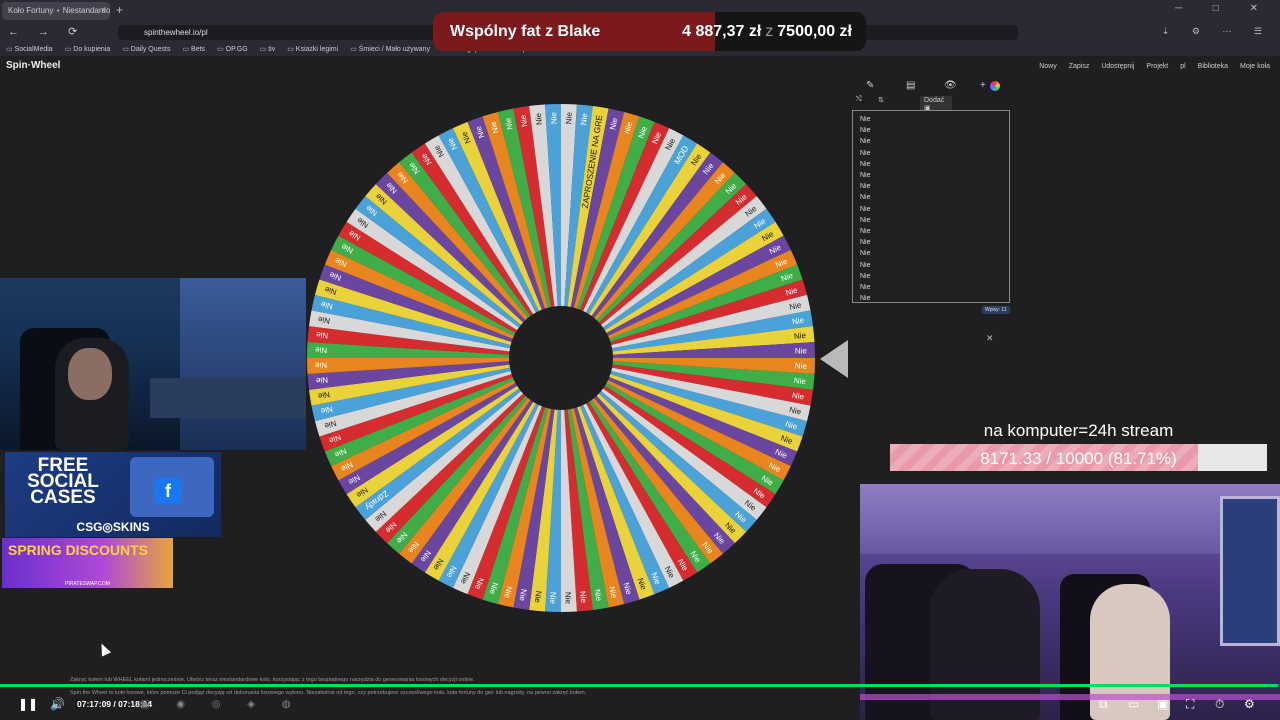  Describe the element at coordinates (312, 49) in the screenshot. I see `bookmark-item: Ksiazki legimi` at that location.